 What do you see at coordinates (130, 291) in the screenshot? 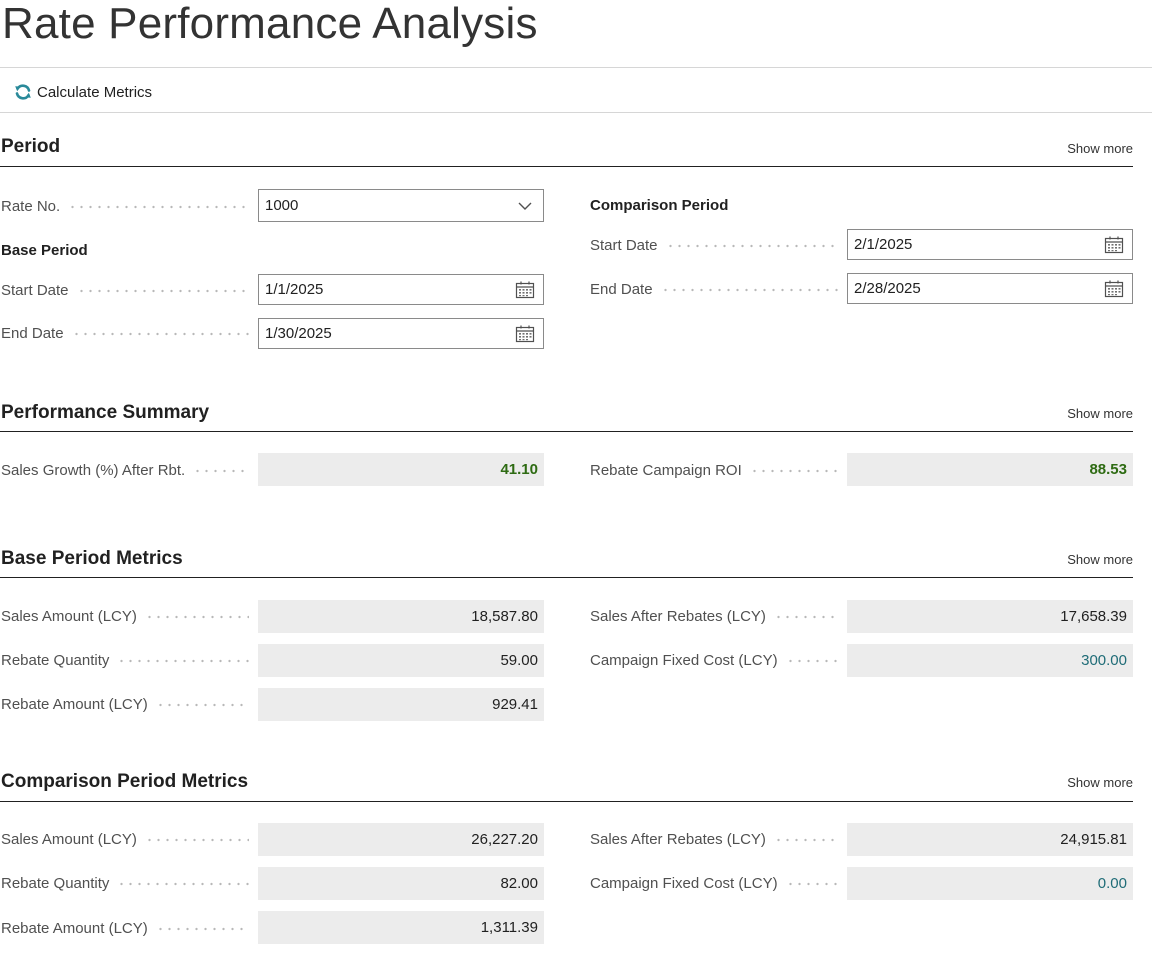
I see `base-start-date-label: Start Date` at bounding box center [130, 291].